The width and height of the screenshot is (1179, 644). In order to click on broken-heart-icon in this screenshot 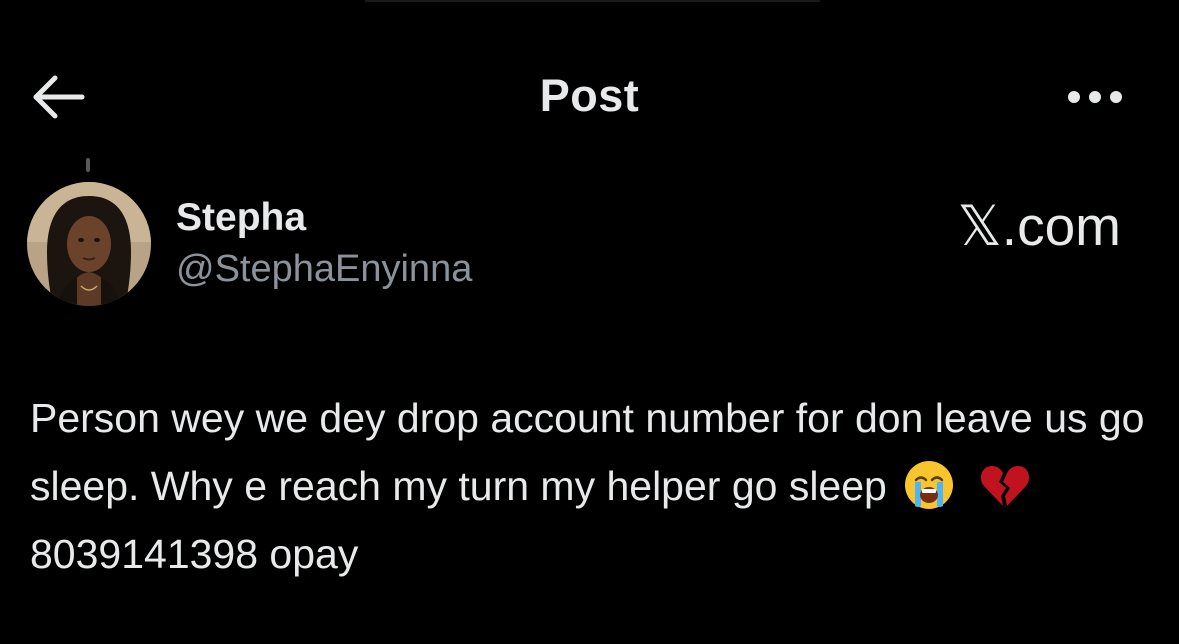, I will do `click(1005, 485)`.